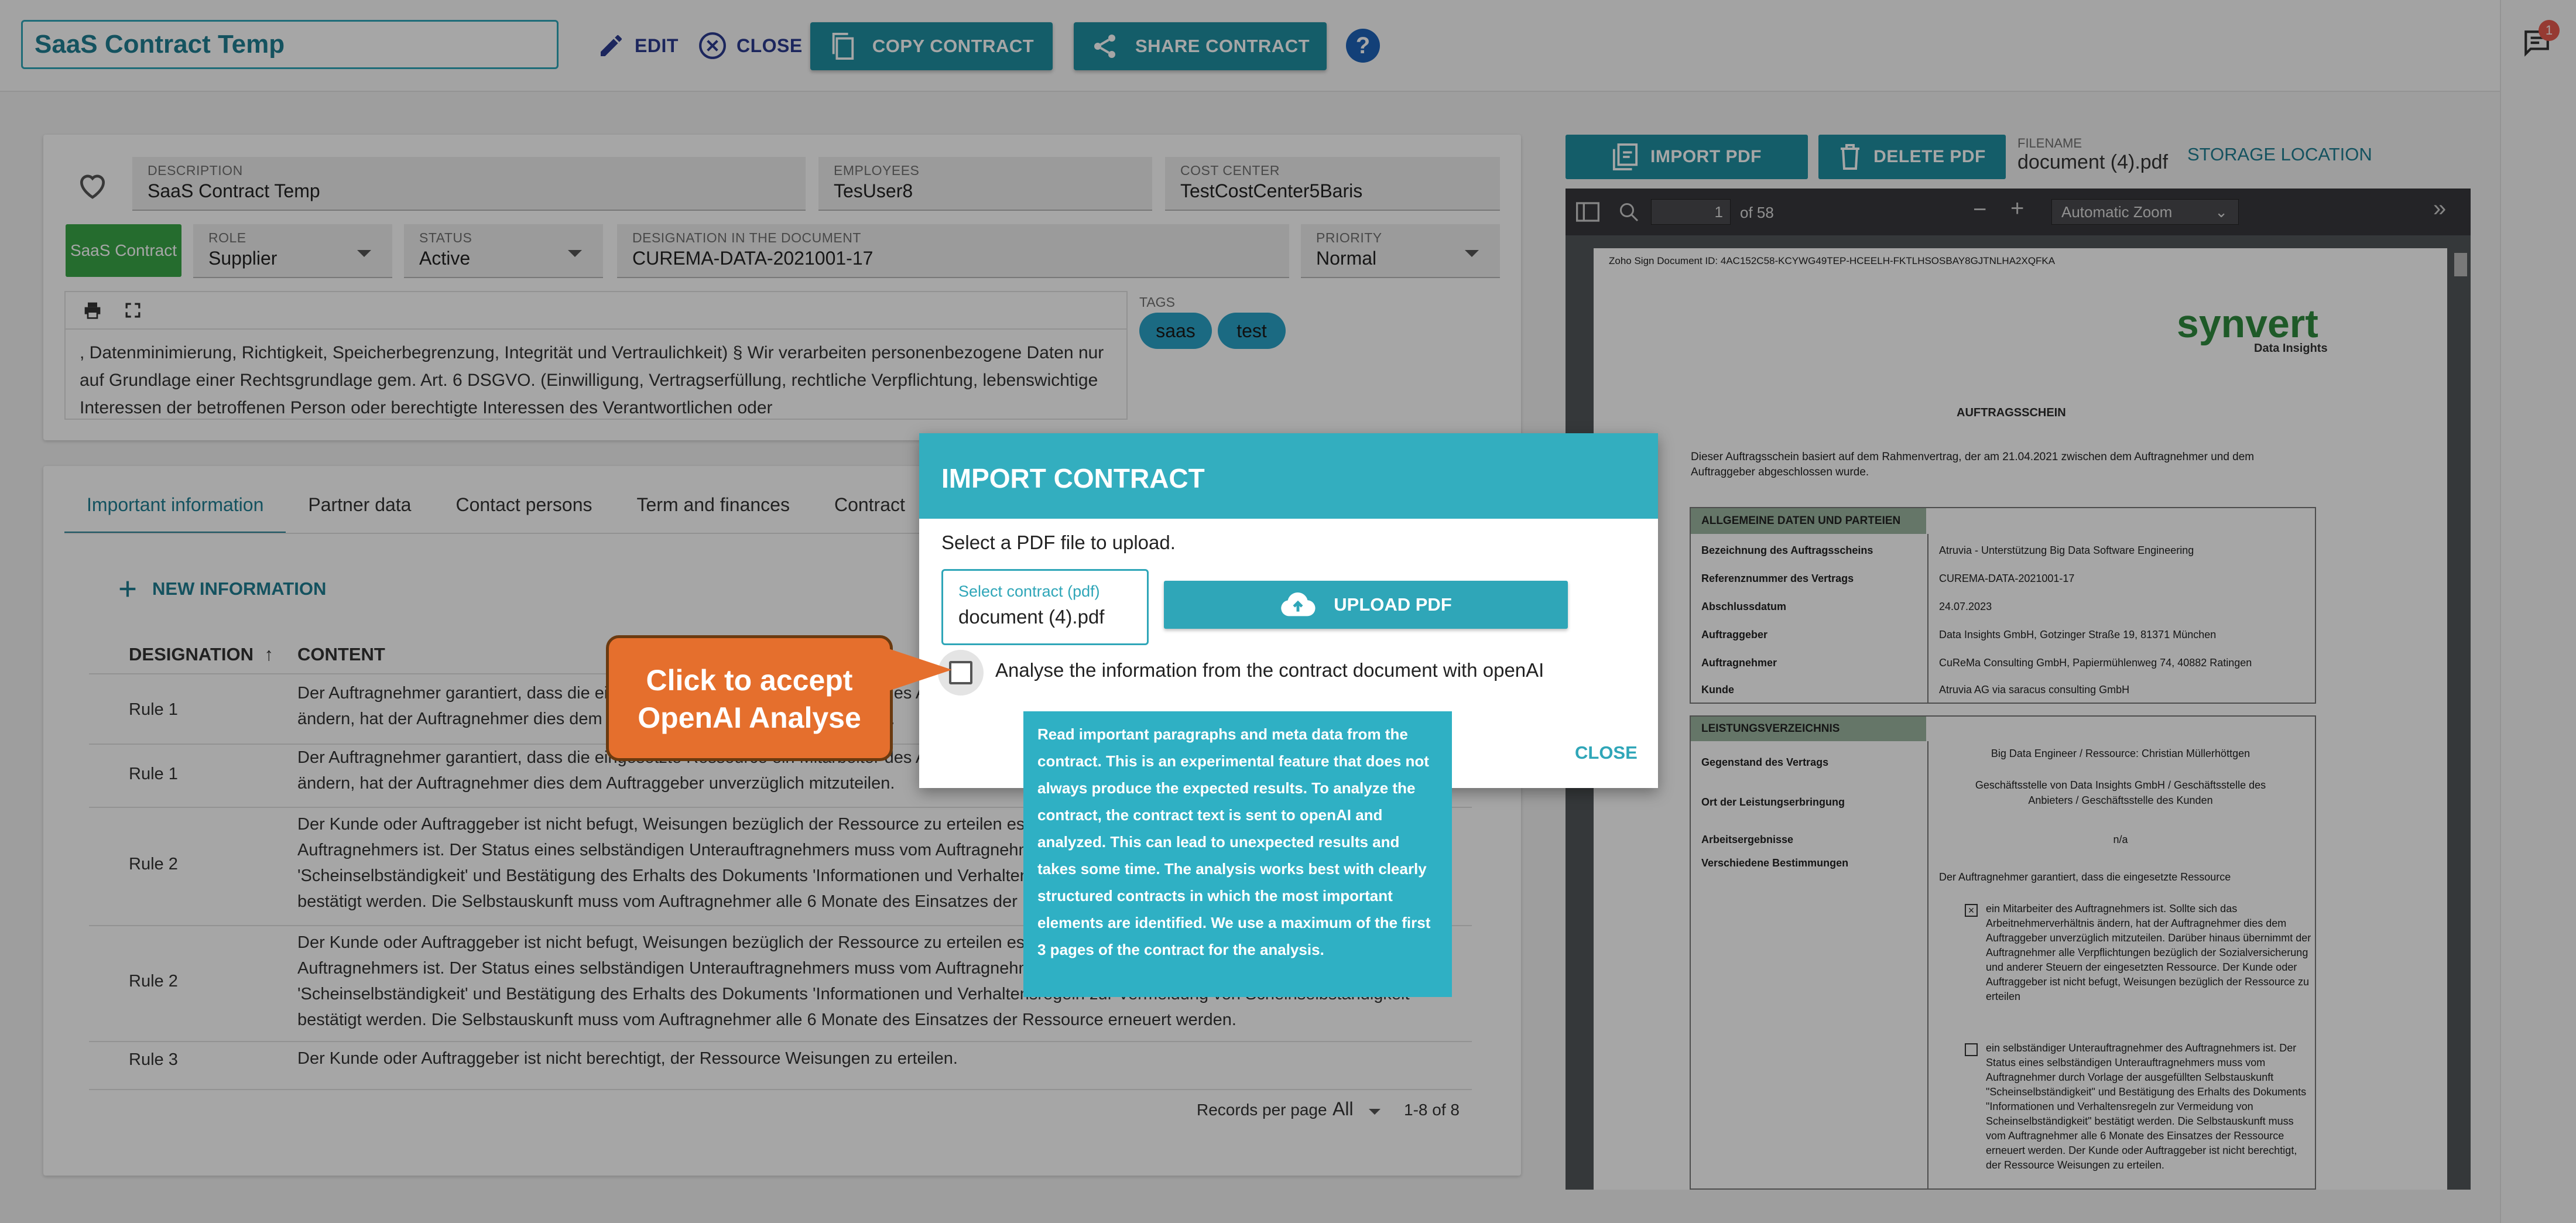 The width and height of the screenshot is (2576, 1223). What do you see at coordinates (1606, 752) in the screenshot?
I see `dialog-close-button: CLOSE` at bounding box center [1606, 752].